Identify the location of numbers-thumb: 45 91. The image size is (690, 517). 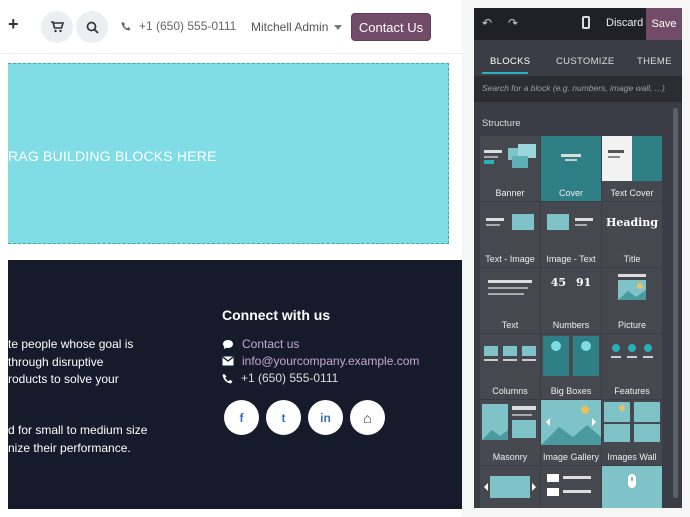
(571, 282).